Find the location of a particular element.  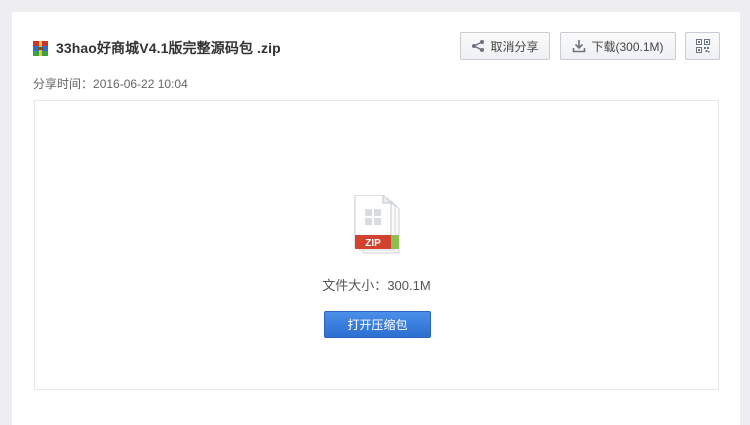

download-button: 下载(300.1M) is located at coordinates (618, 46).